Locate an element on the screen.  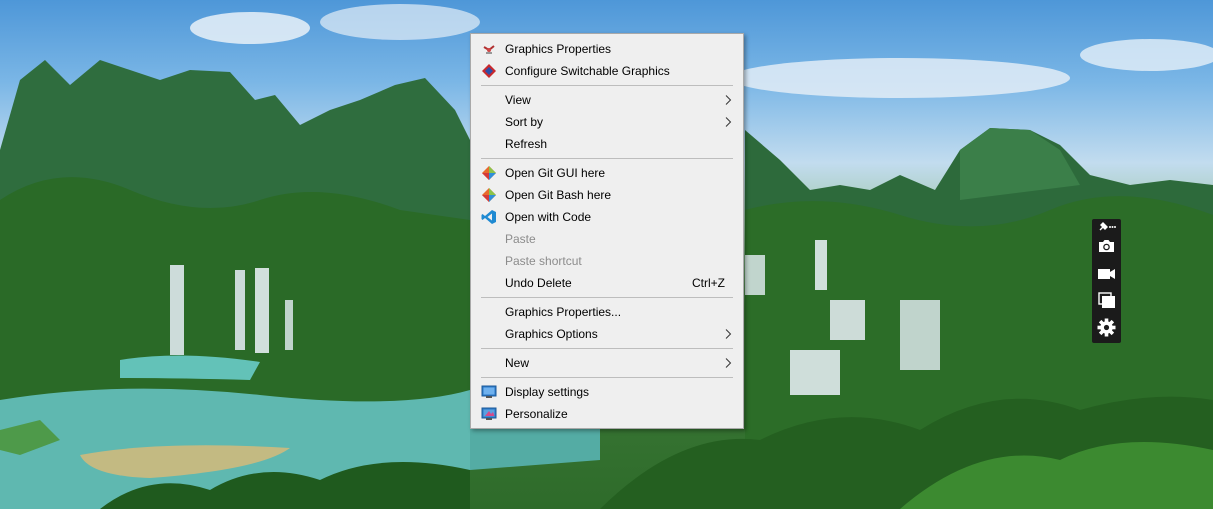
menu-item-label: Sort by is located at coordinates (524, 122).